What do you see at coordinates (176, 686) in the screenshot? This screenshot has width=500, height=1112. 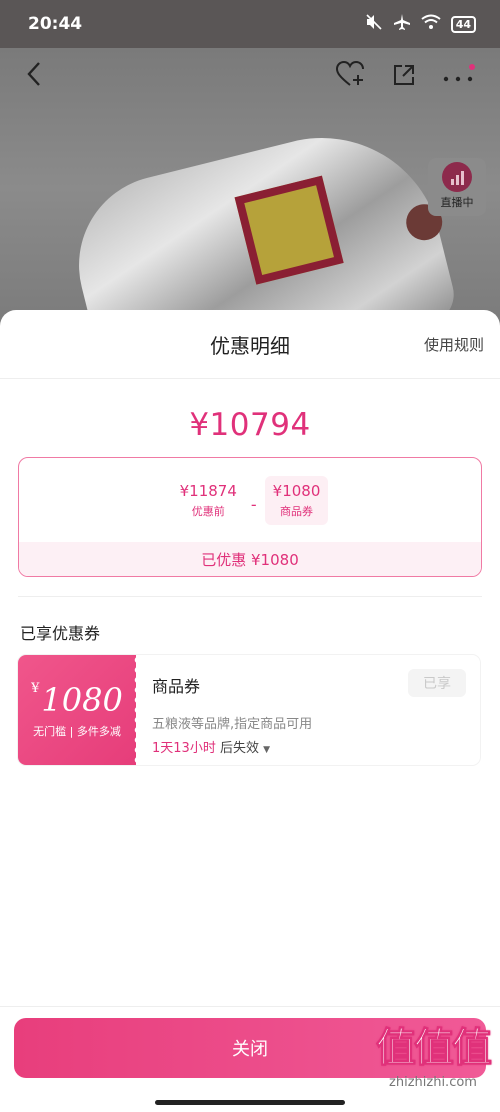 I see `coupon-name: 商品券` at bounding box center [176, 686].